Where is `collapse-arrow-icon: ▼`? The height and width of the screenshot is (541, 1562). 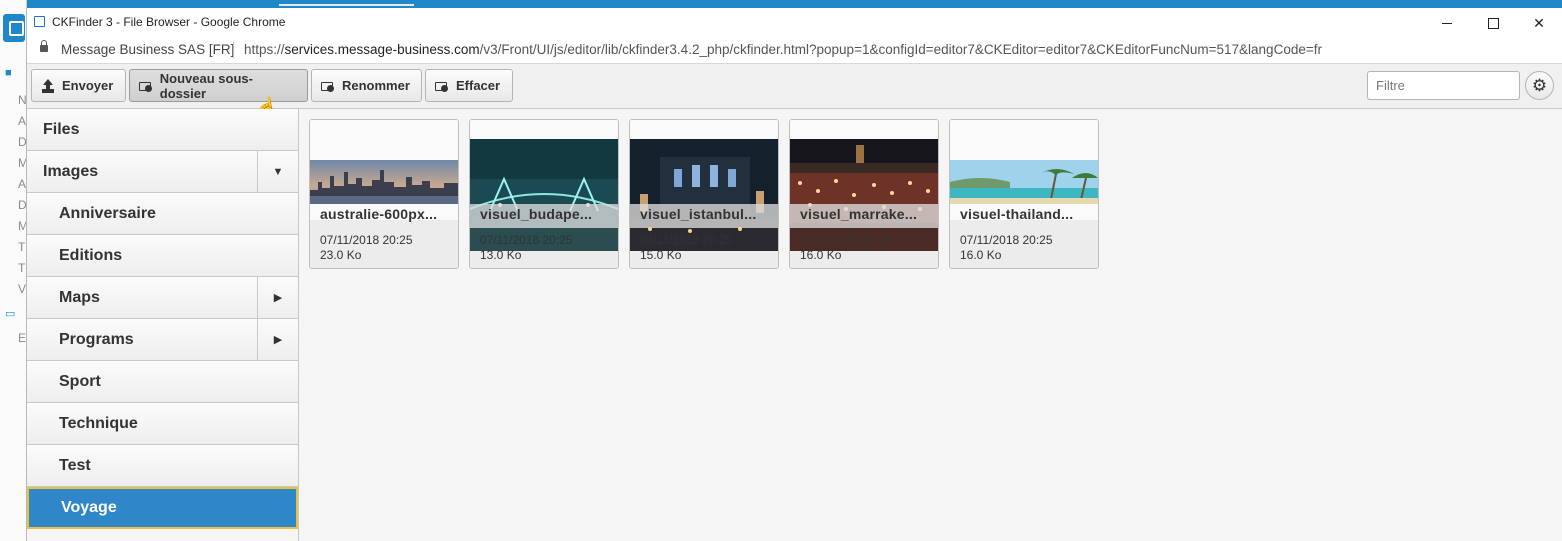 collapse-arrow-icon: ▼ is located at coordinates (277, 171).